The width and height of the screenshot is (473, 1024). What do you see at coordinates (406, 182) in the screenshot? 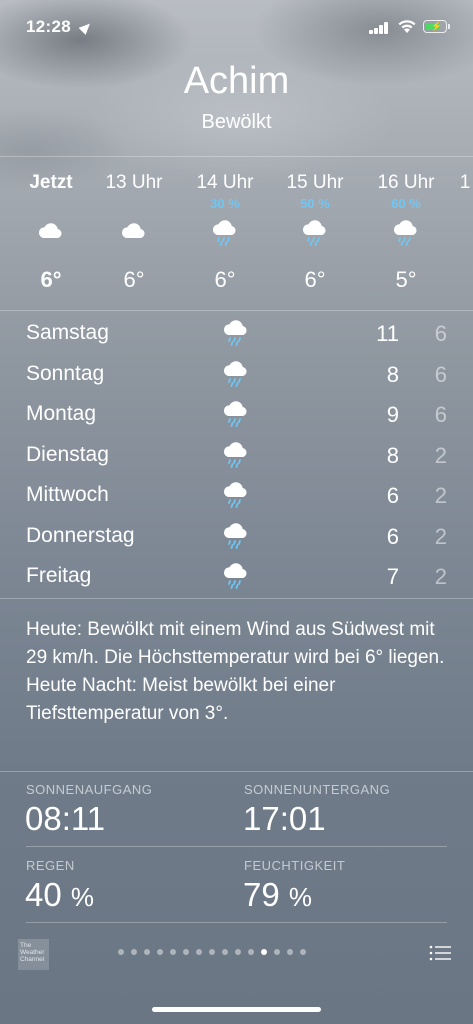
I see `hour-label: 16 Uhr` at bounding box center [406, 182].